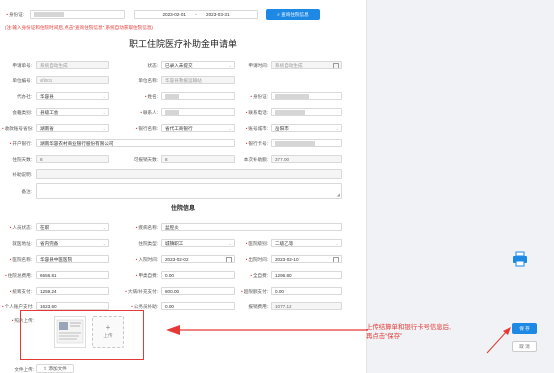 Image resolution: width=554 pixels, height=373 pixels. Describe the element at coordinates (198, 306) in the screenshot. I see `civil-field: 0.00` at that location.